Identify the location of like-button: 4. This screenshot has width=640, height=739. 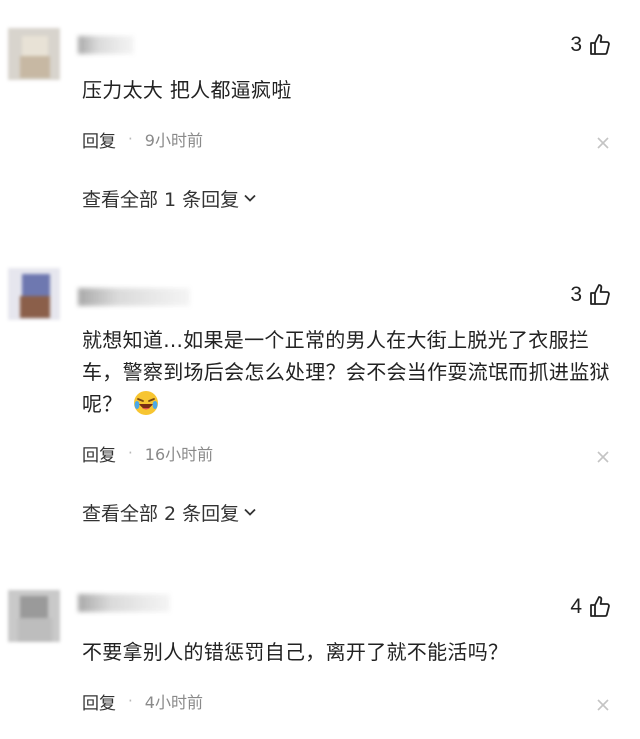
(591, 607).